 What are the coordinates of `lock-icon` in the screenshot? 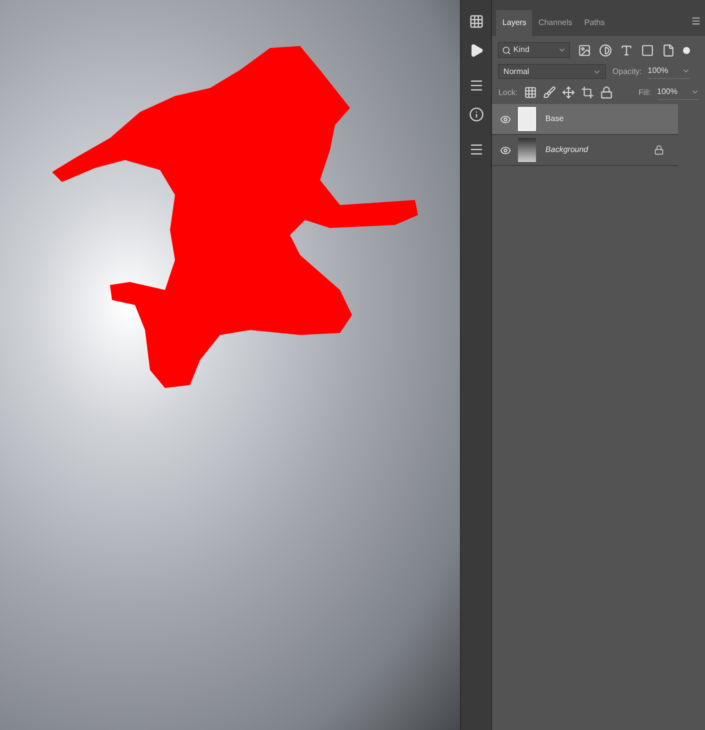 It's located at (606, 92).